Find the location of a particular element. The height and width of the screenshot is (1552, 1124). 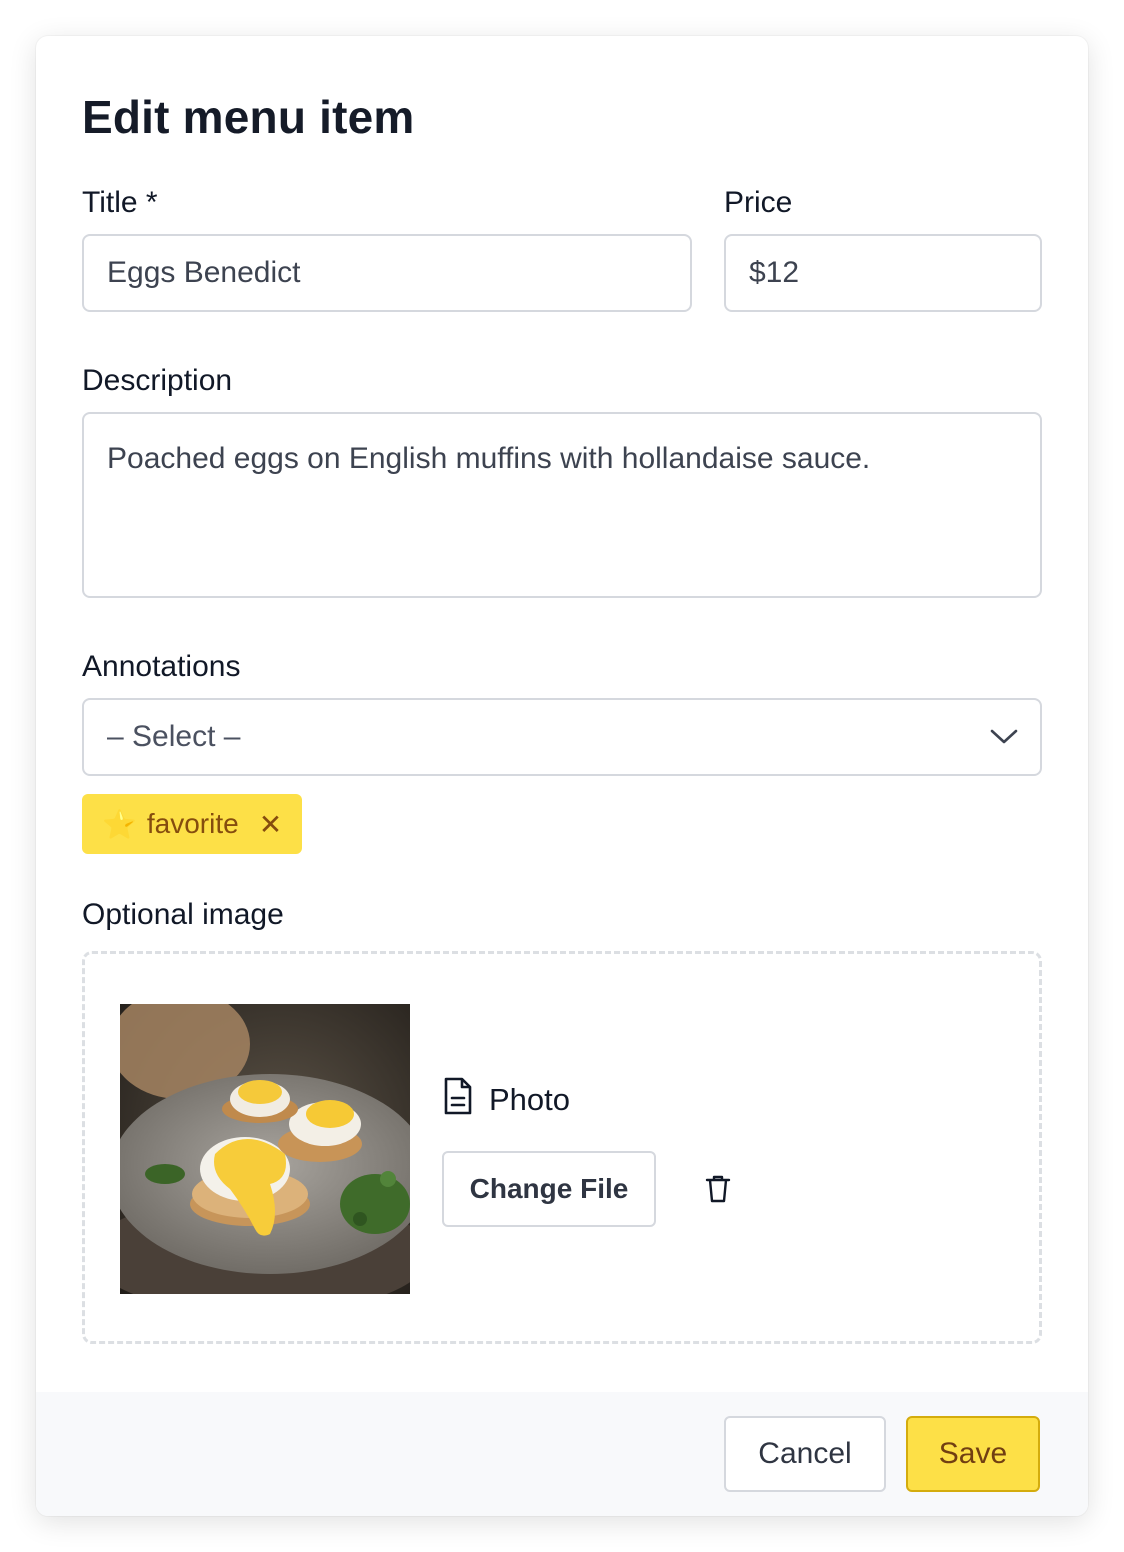

annotation-chip-label: favorite is located at coordinates (192, 823).